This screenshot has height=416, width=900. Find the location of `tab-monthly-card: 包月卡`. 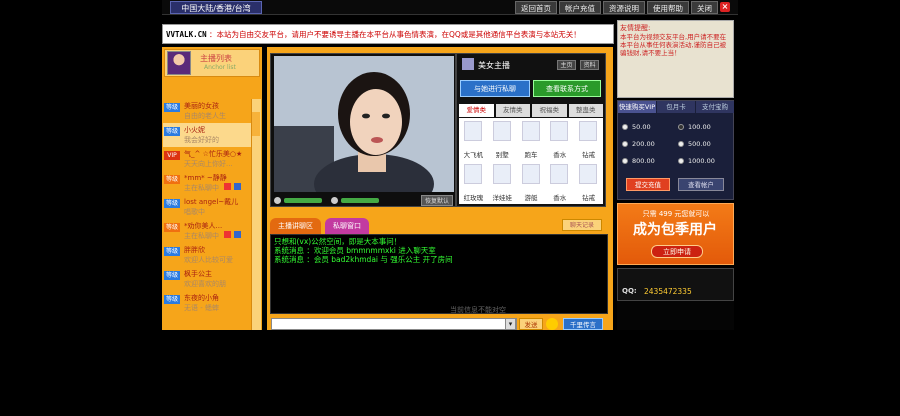

tab-monthly-card: 包月卡 is located at coordinates (676, 107).